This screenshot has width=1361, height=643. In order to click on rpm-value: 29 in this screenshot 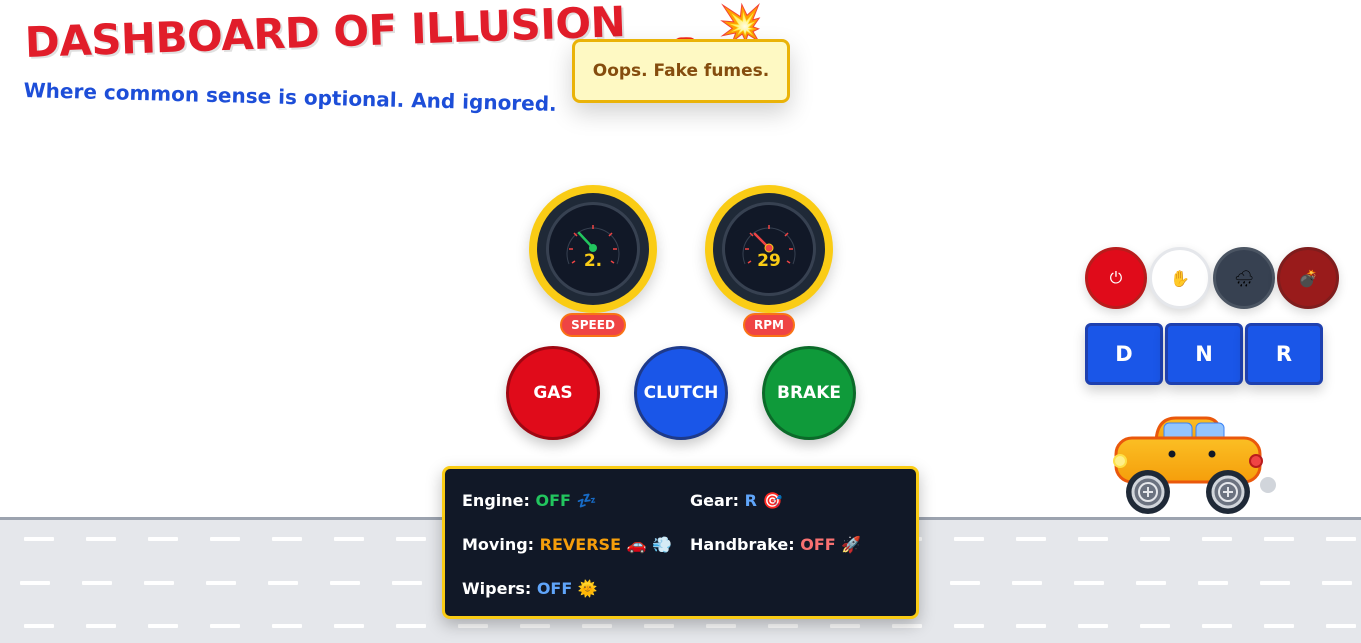, I will do `click(769, 261)`.